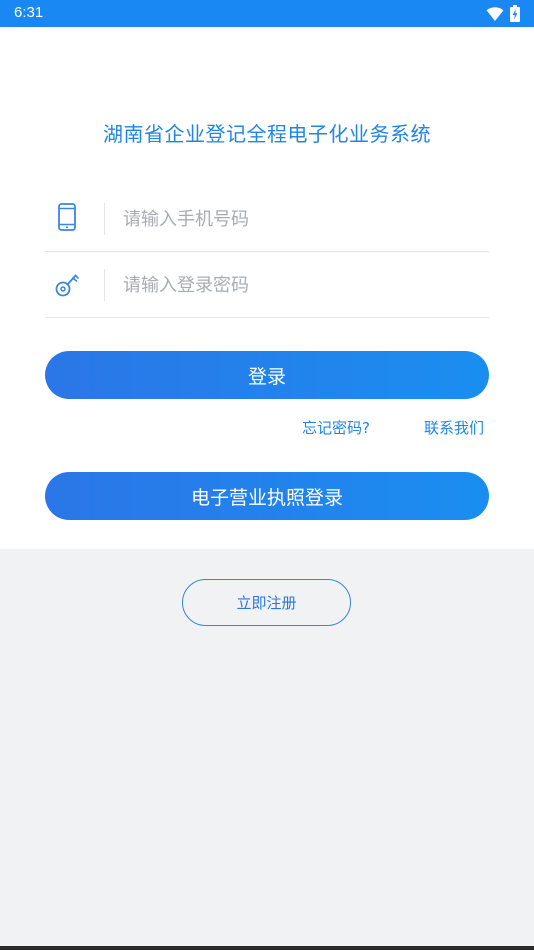 This screenshot has width=534, height=950. What do you see at coordinates (29, 12) in the screenshot?
I see `status-time: 6:31` at bounding box center [29, 12].